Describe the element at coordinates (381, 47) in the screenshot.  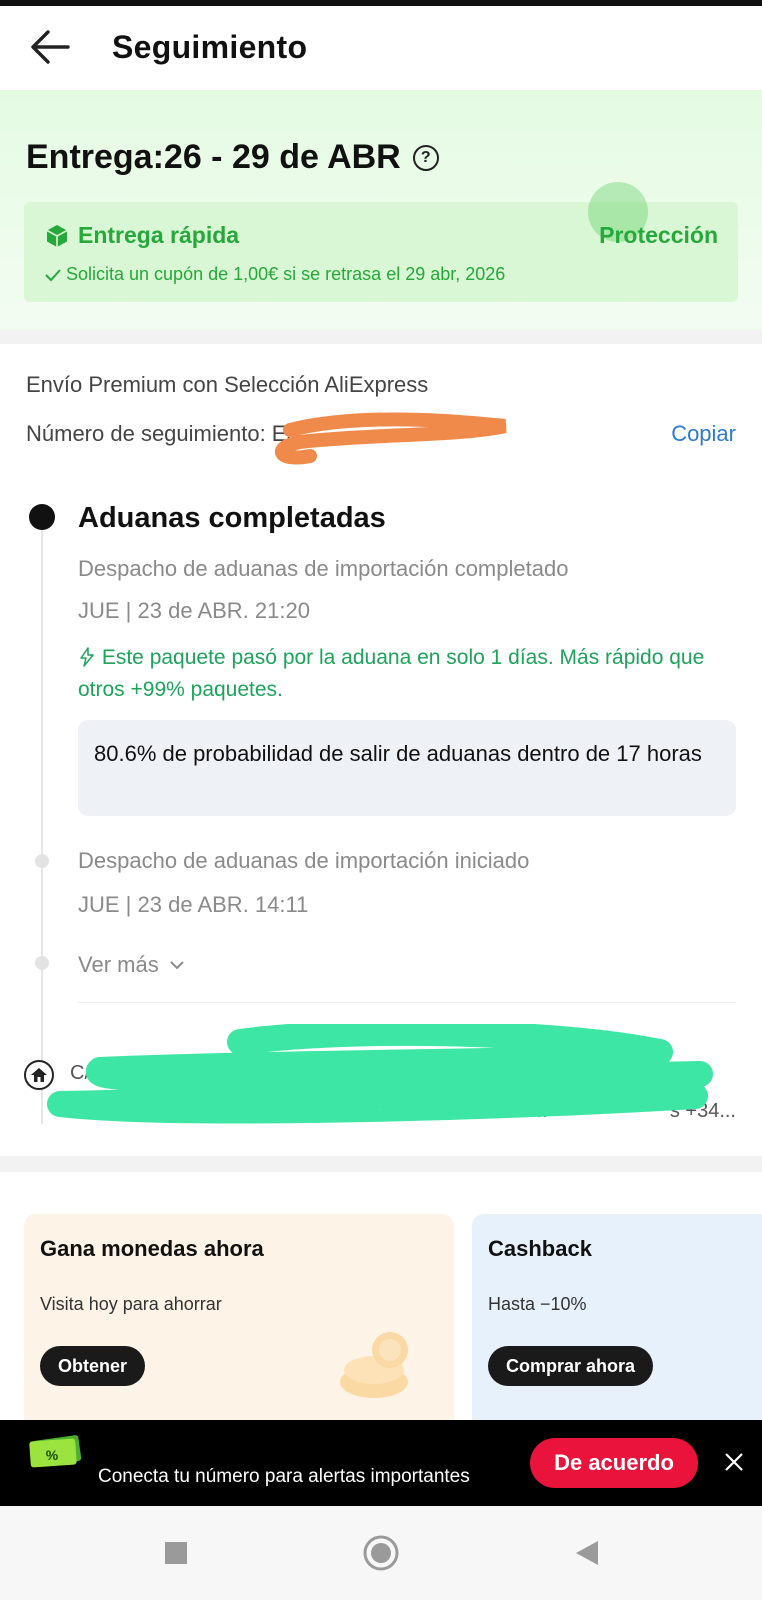
I see `app-header: Seguimiento` at that location.